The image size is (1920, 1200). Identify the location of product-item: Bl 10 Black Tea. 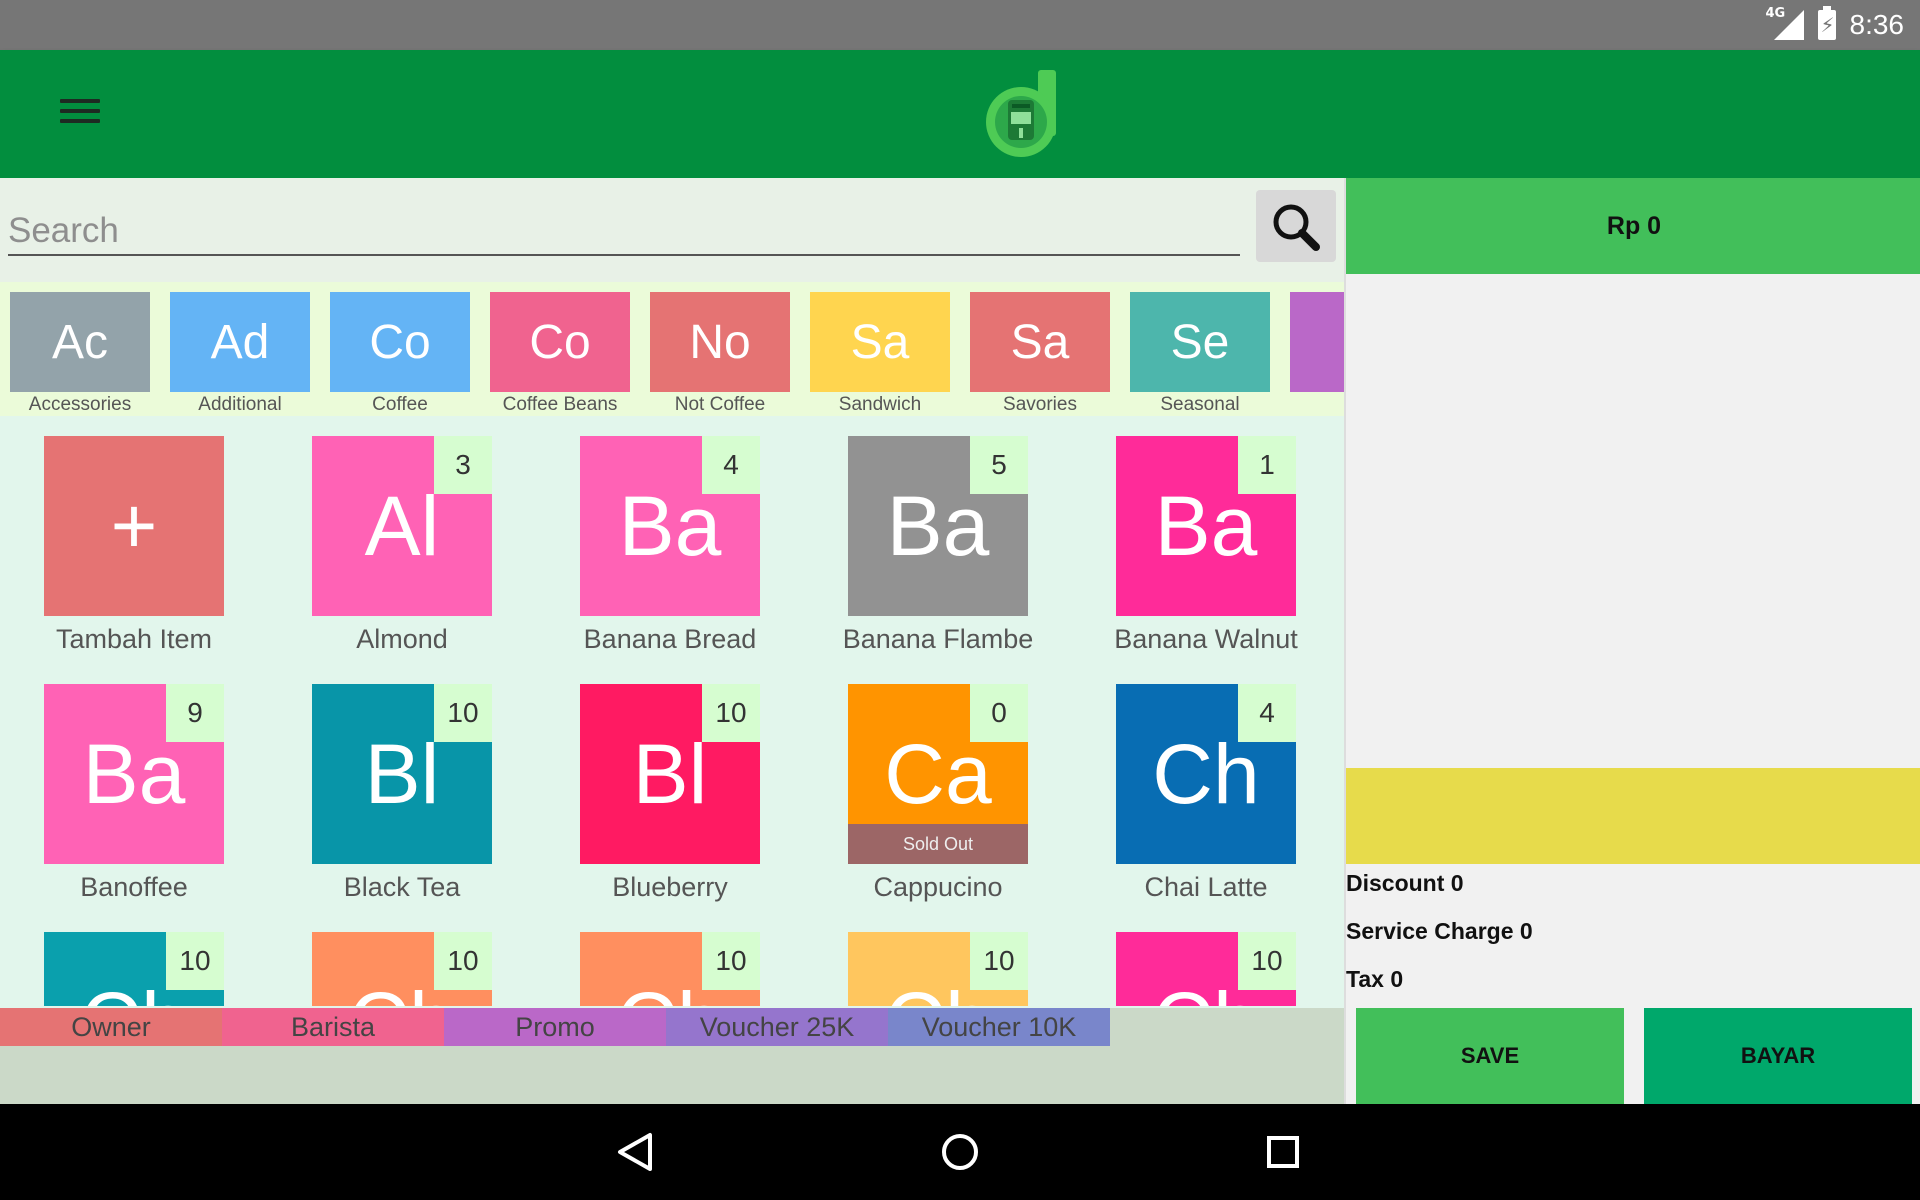
(402, 788).